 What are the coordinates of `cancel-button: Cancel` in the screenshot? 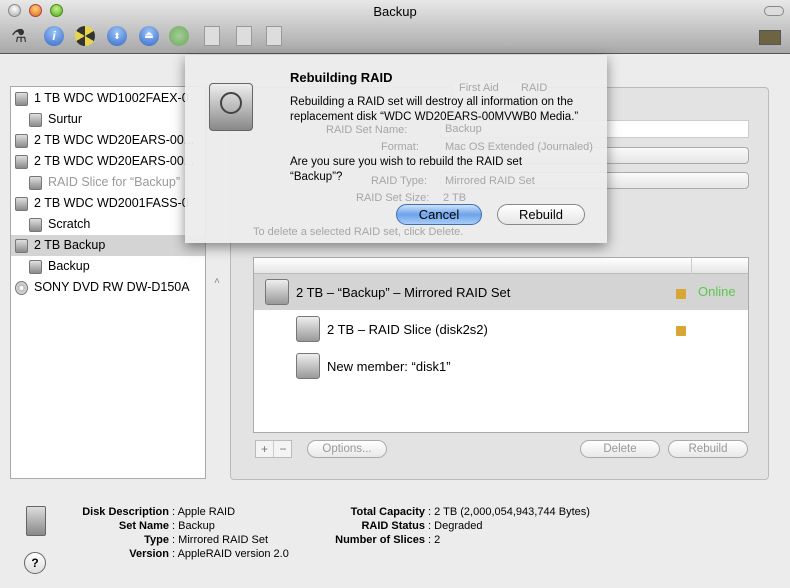 It's located at (439, 214).